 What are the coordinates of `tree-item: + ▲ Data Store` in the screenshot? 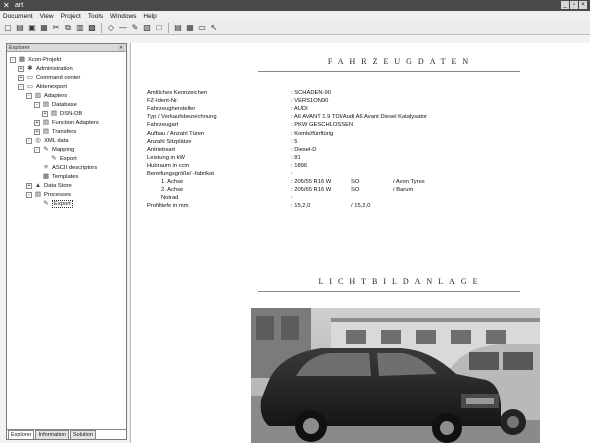 It's located at (66, 185).